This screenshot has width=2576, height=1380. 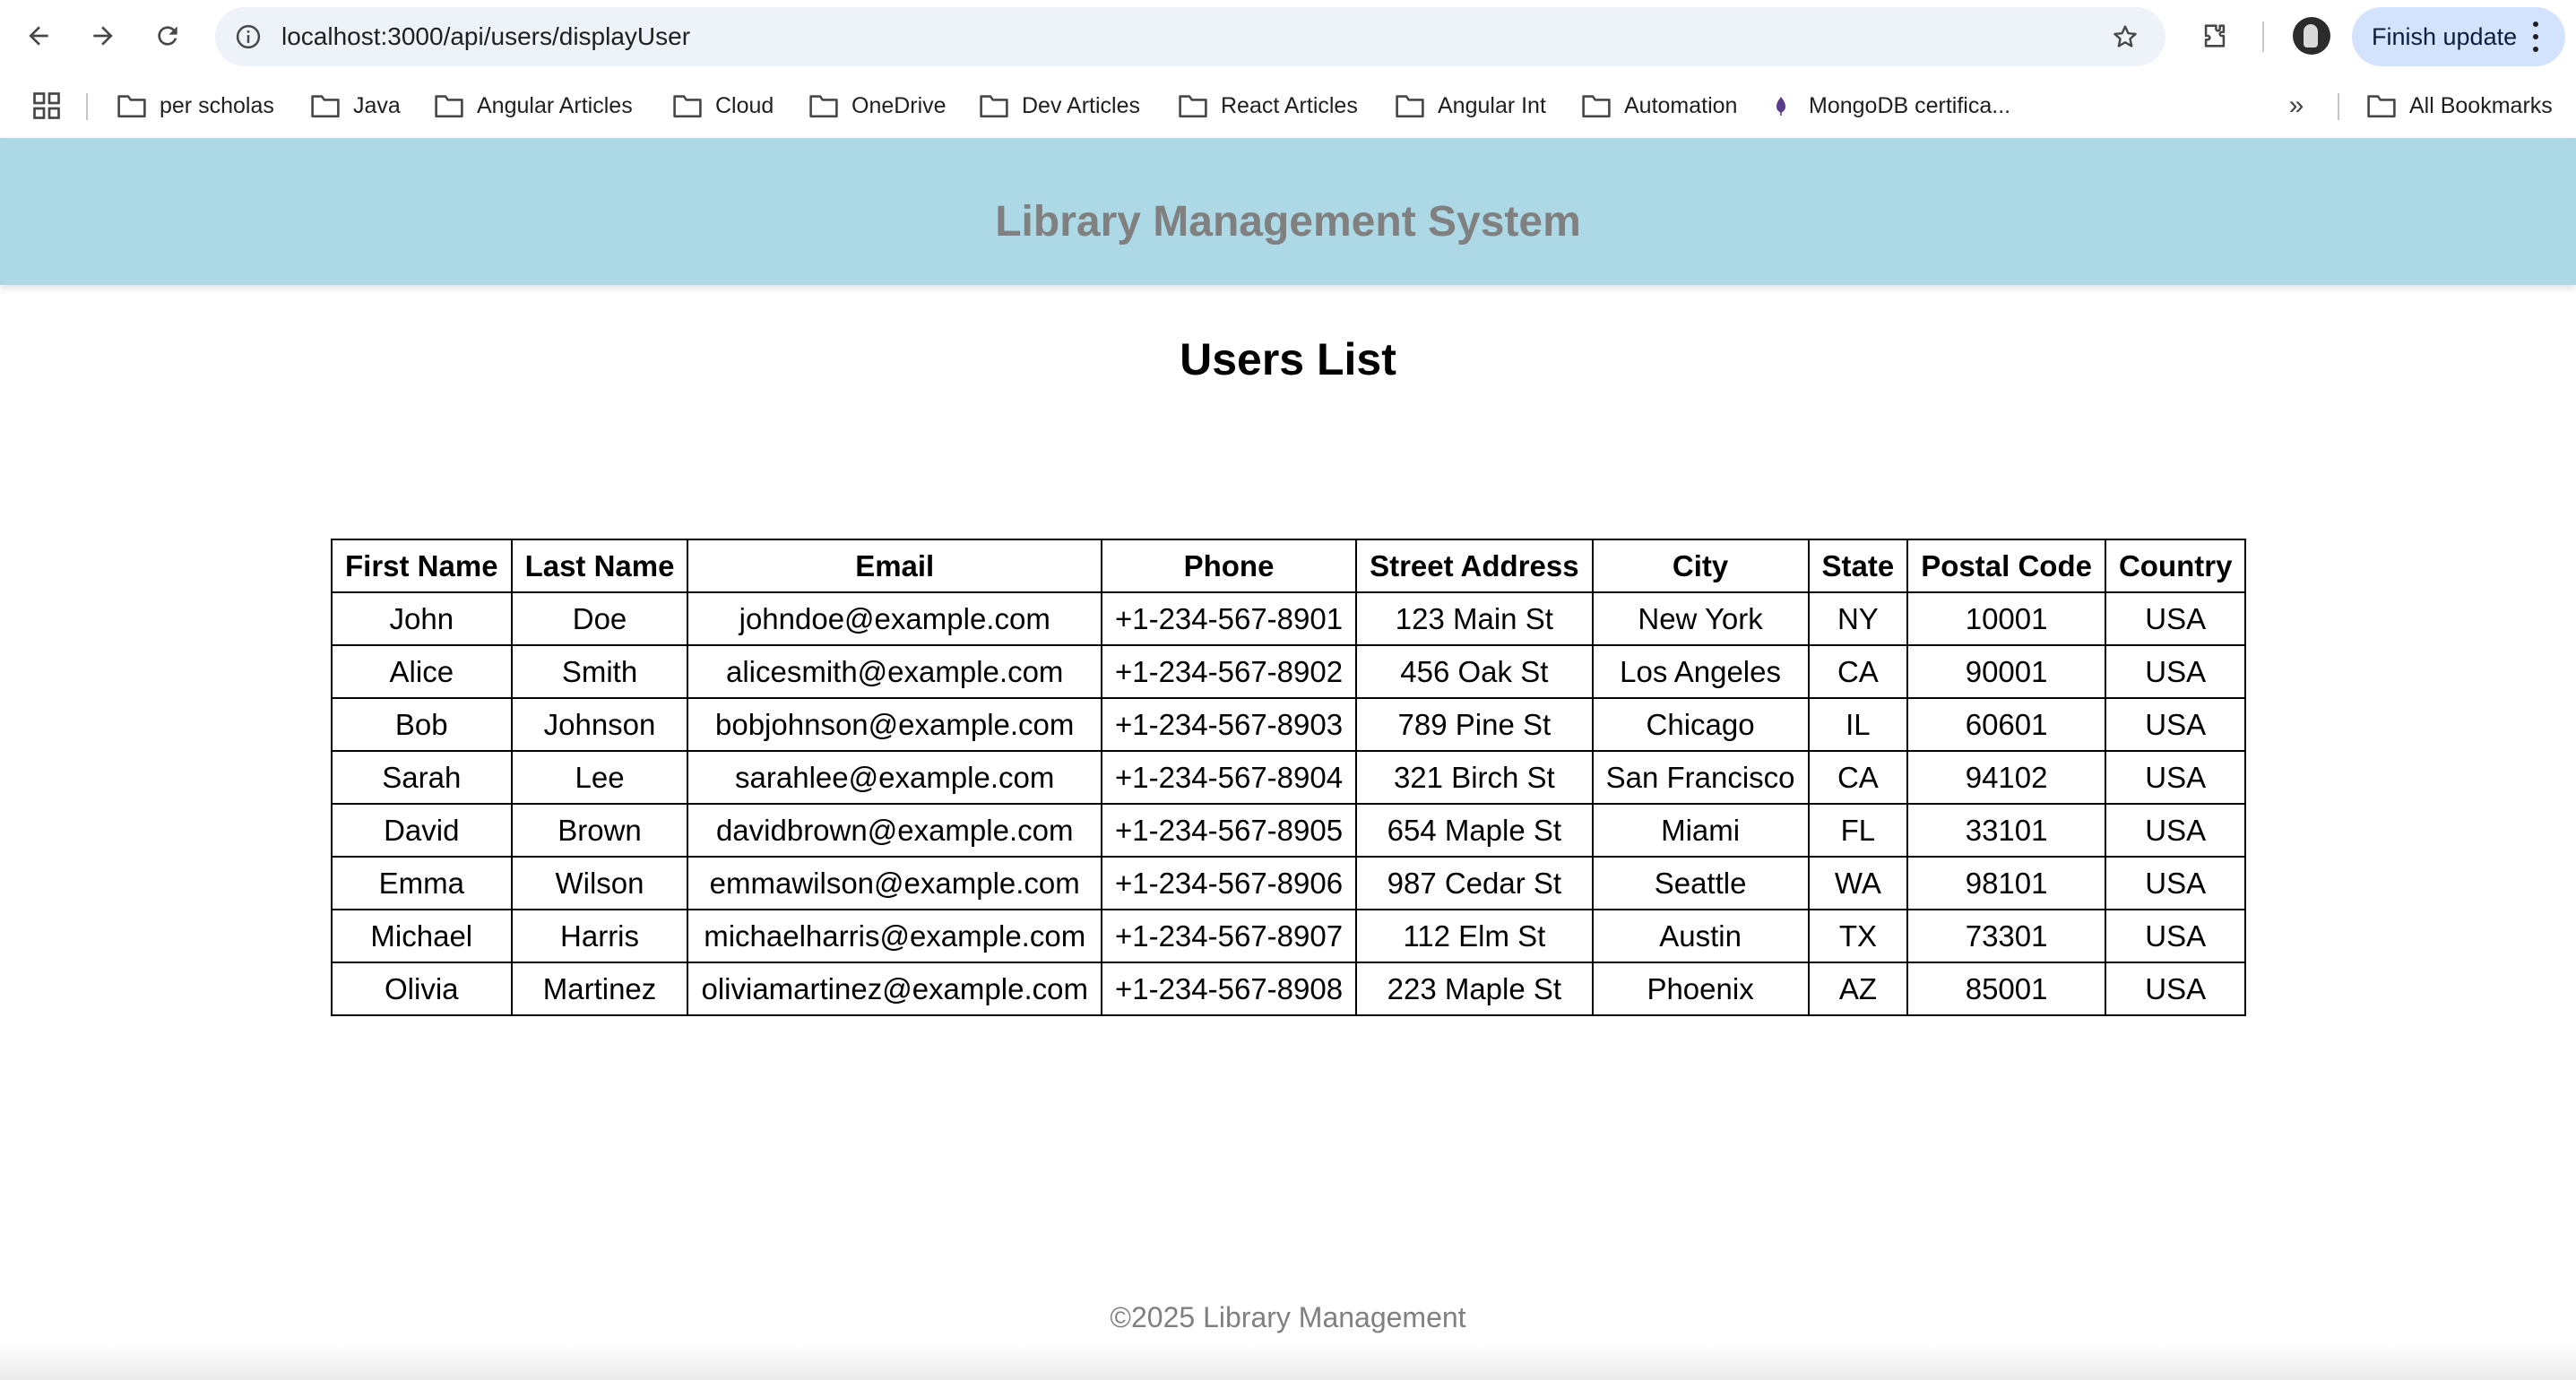 What do you see at coordinates (2175, 566) in the screenshot?
I see `column-header: Country` at bounding box center [2175, 566].